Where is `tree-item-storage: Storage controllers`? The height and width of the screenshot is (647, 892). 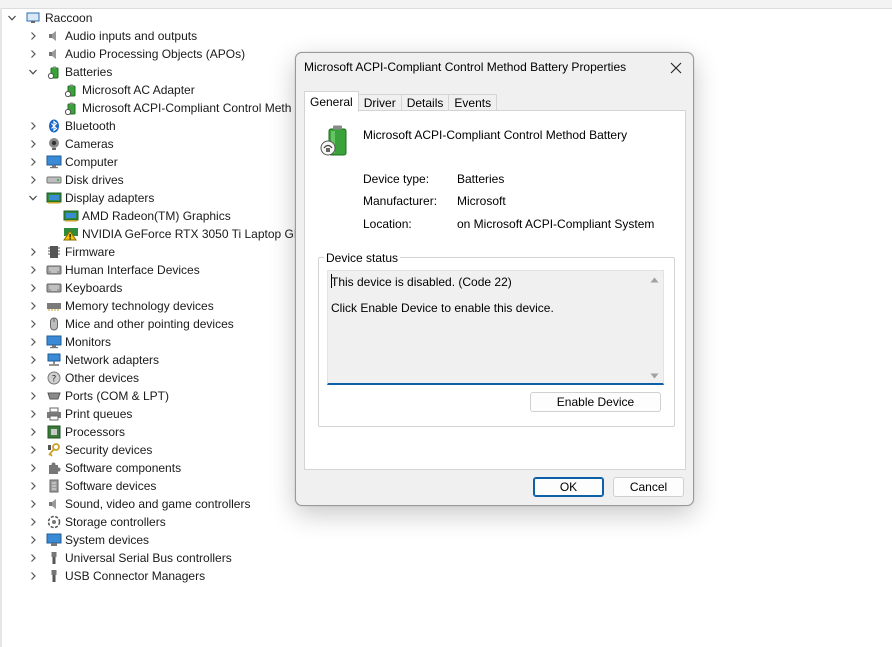 tree-item-storage: Storage controllers is located at coordinates (96, 522).